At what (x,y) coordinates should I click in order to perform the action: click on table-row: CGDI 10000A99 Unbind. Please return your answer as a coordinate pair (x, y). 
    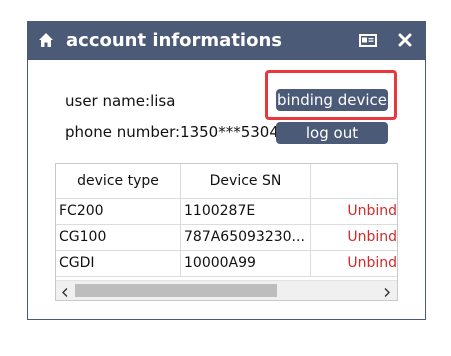
    Looking at the image, I should click on (226, 264).